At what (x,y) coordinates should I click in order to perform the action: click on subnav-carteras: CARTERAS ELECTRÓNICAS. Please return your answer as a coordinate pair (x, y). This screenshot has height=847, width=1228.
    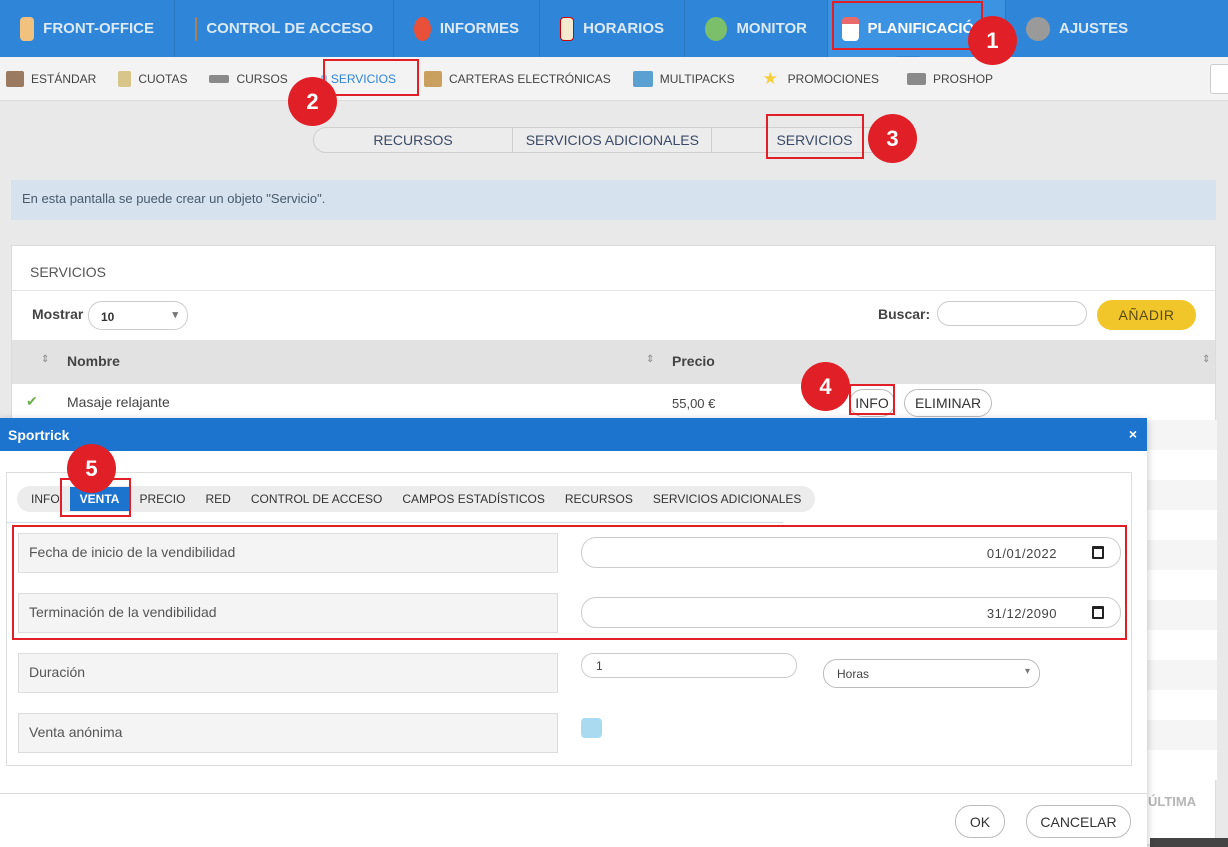
    Looking at the image, I should click on (517, 78).